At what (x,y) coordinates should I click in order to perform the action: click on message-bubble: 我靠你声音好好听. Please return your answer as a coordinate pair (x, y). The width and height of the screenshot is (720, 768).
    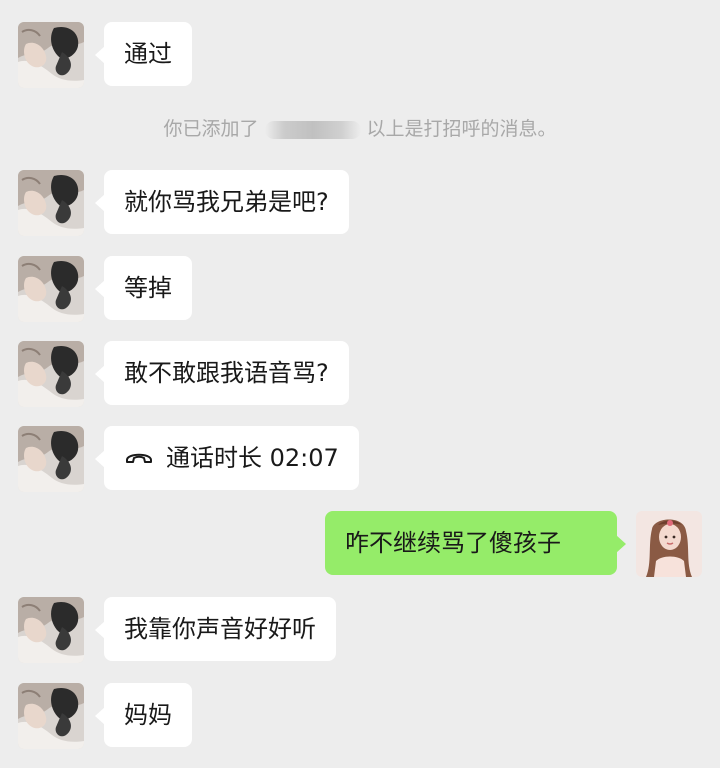
    Looking at the image, I should click on (215, 629).